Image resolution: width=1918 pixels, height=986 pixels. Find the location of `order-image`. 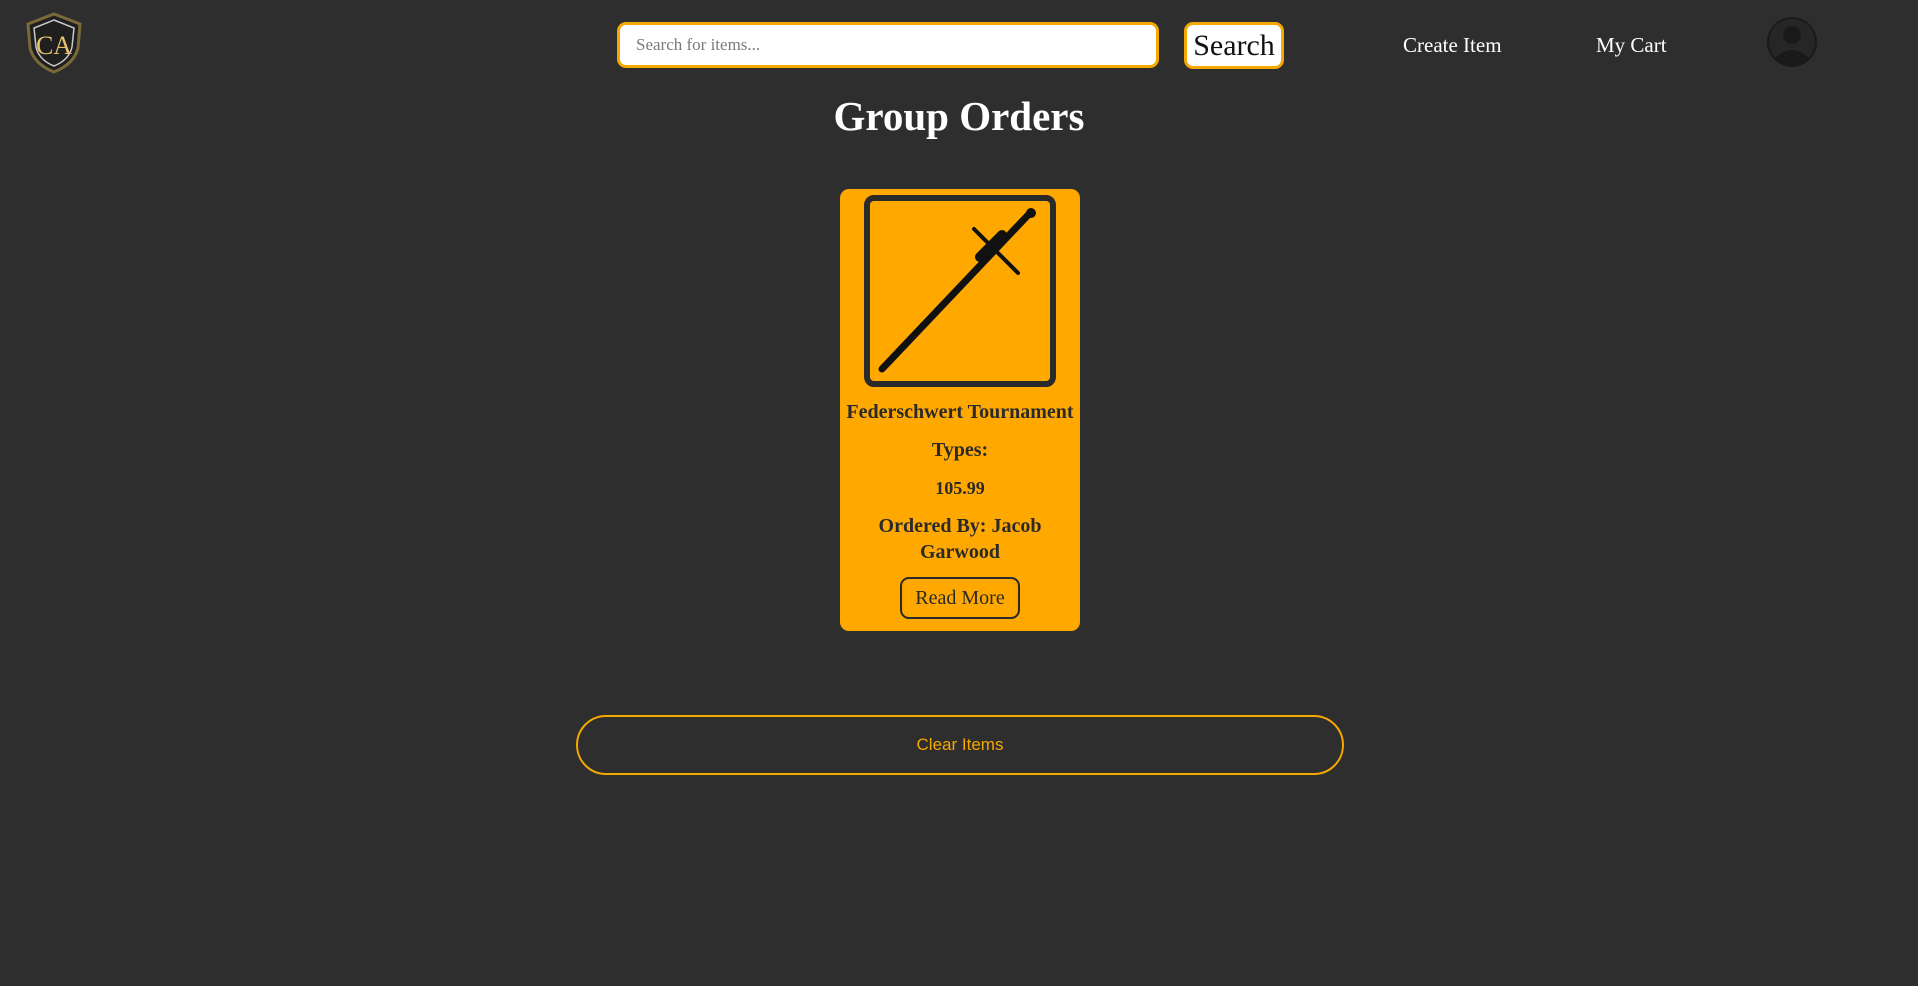

order-image is located at coordinates (960, 291).